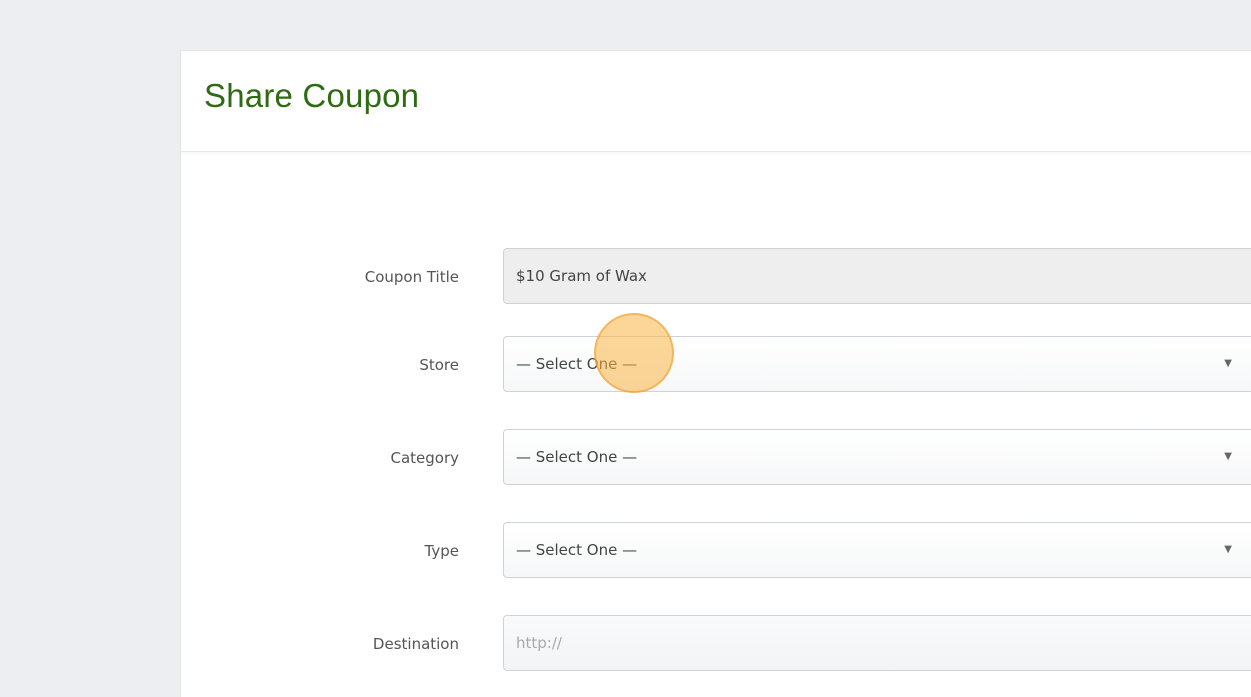 The image size is (1251, 697). What do you see at coordinates (581, 276) in the screenshot?
I see `coupon-title-value: $10 Gram of Wax` at bounding box center [581, 276].